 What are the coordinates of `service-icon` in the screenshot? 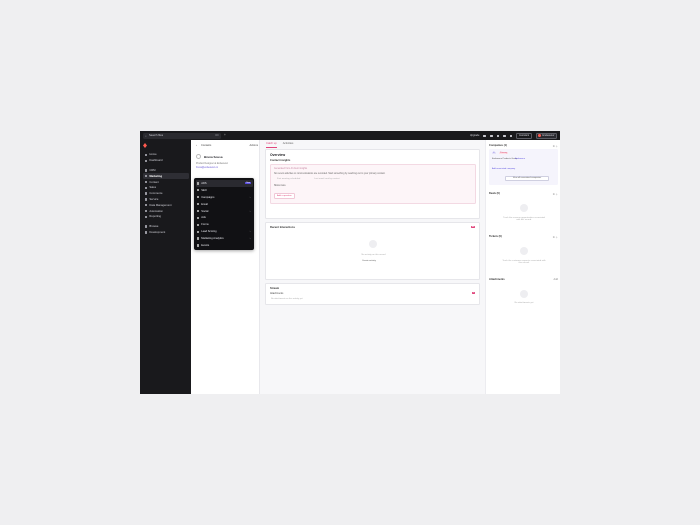 It's located at (146, 199).